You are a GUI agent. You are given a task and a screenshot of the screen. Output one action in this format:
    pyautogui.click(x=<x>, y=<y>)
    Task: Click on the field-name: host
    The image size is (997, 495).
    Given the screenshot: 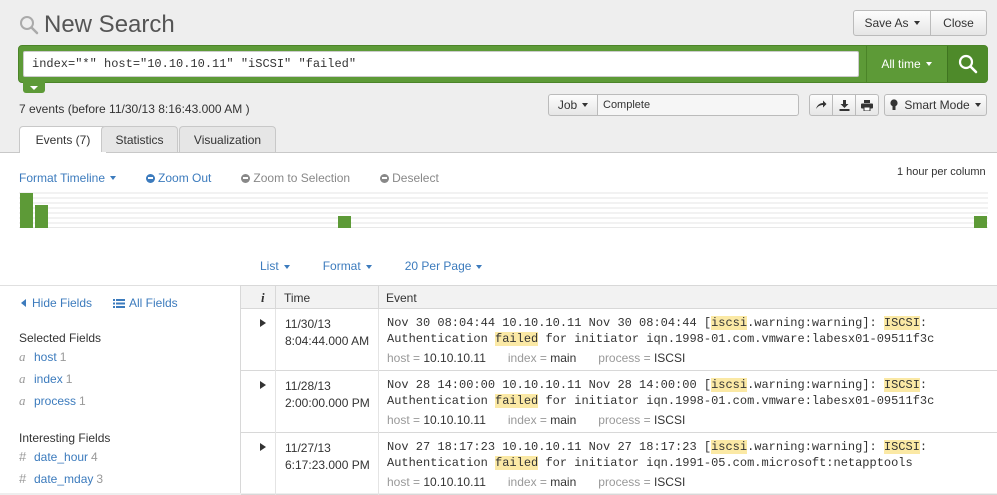 What is the action you would take?
    pyautogui.click(x=45, y=357)
    